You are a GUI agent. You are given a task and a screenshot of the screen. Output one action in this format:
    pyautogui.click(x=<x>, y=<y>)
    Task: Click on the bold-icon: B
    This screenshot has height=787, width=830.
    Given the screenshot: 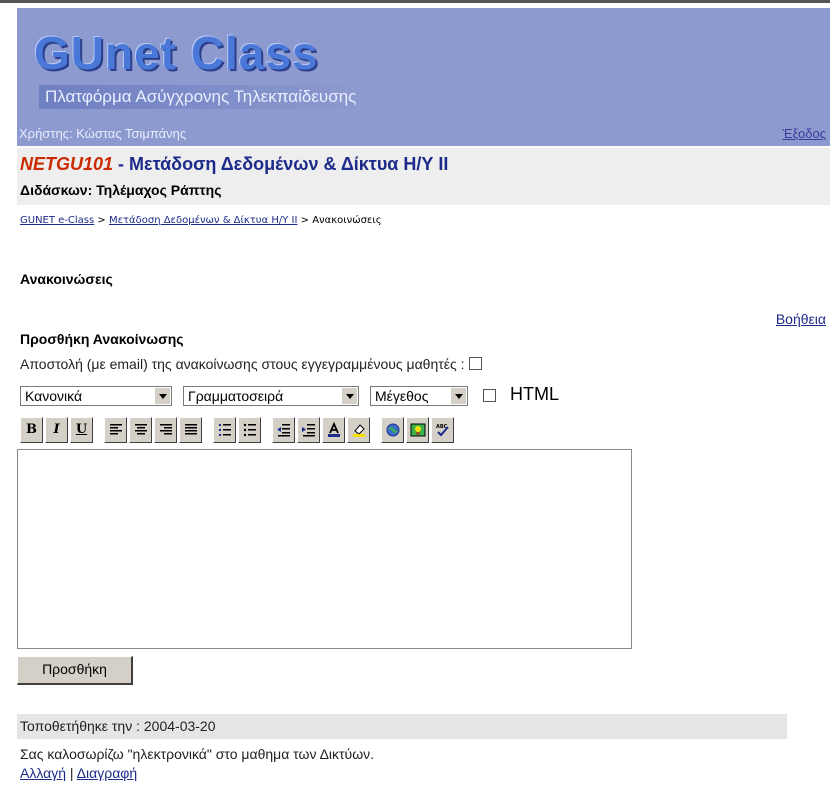 What is the action you would take?
    pyautogui.click(x=31, y=430)
    